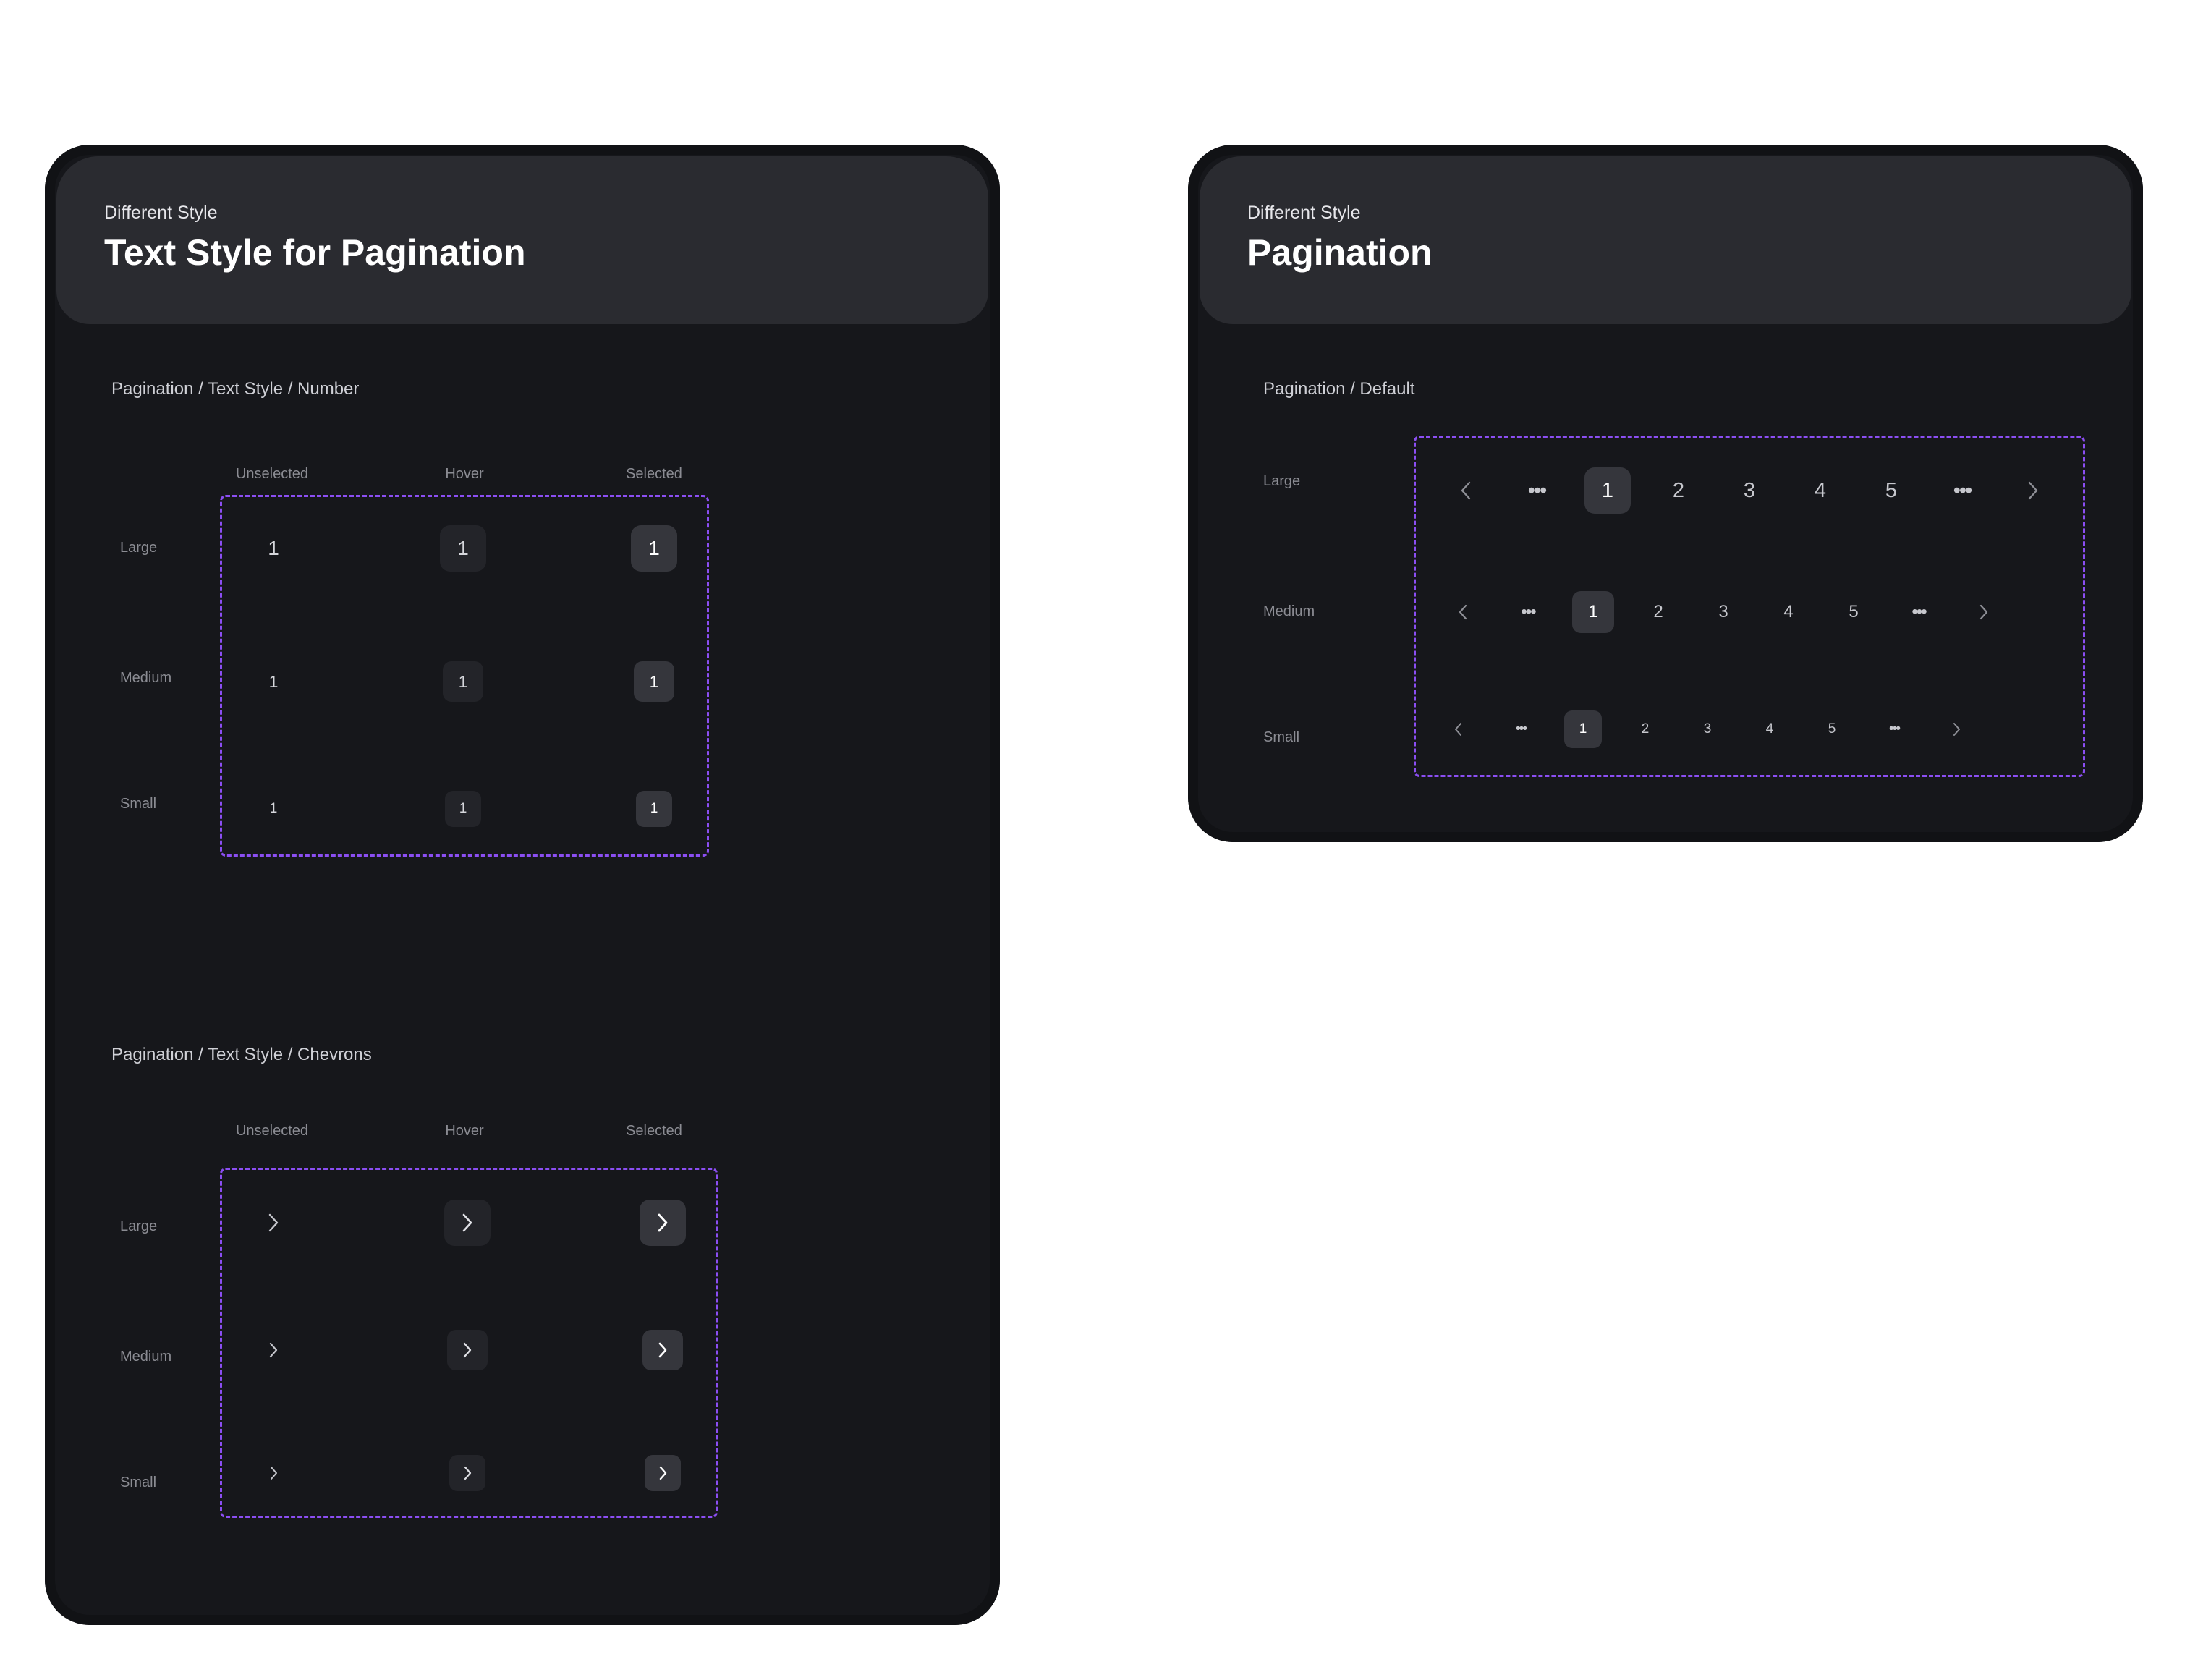  What do you see at coordinates (1749, 490) in the screenshot?
I see `pagination-large-page-3: 3` at bounding box center [1749, 490].